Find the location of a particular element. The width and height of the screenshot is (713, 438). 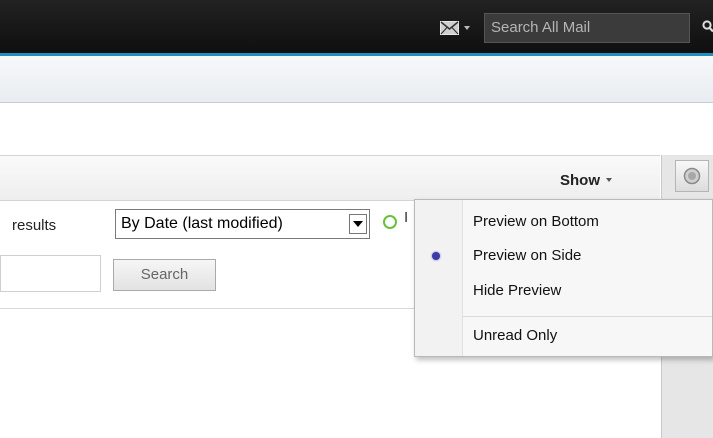

search-icon is located at coordinates (707, 27).